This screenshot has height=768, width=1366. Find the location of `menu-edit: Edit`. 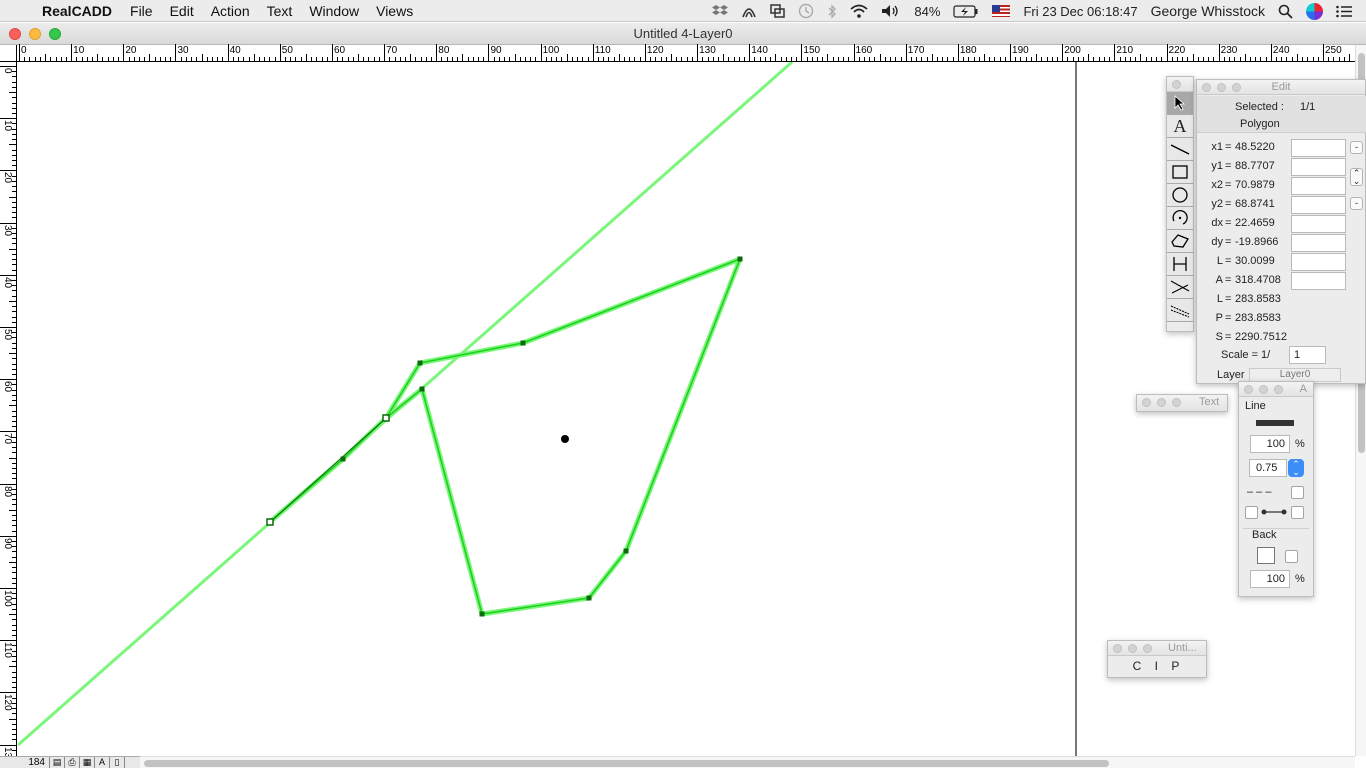

menu-edit: Edit is located at coordinates (182, 11).